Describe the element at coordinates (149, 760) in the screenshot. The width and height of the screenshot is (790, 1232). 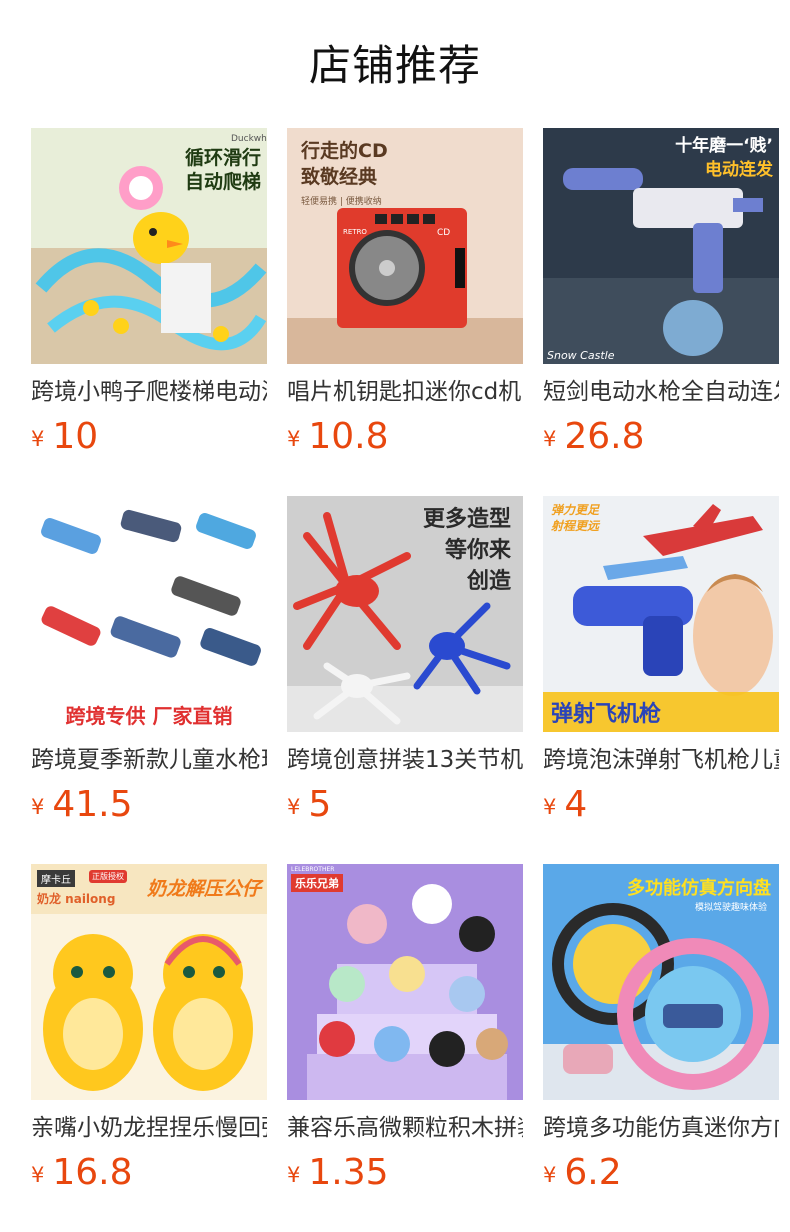
I see `product-name: 跨境夏季新款儿童水枪玩具` at that location.